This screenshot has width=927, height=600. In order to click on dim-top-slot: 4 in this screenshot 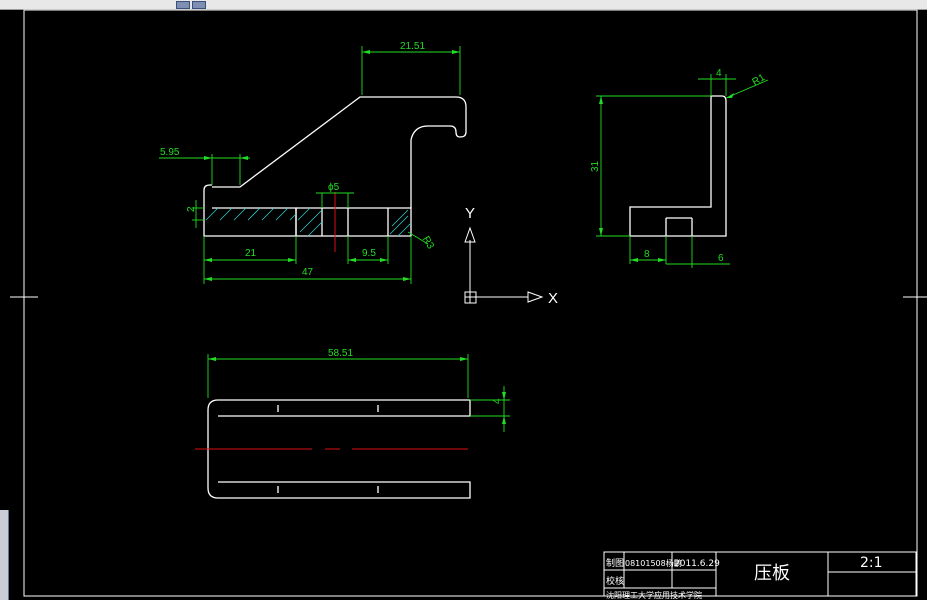, I will do `click(497, 401)`.